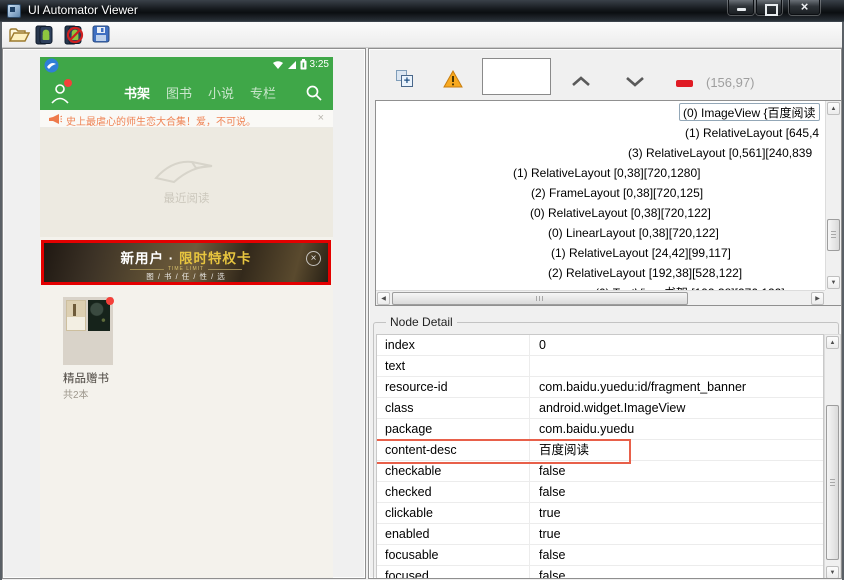 Image resolution: width=844 pixels, height=580 pixels. What do you see at coordinates (179, 92) in the screenshot?
I see `tab-books: 图书` at bounding box center [179, 92].